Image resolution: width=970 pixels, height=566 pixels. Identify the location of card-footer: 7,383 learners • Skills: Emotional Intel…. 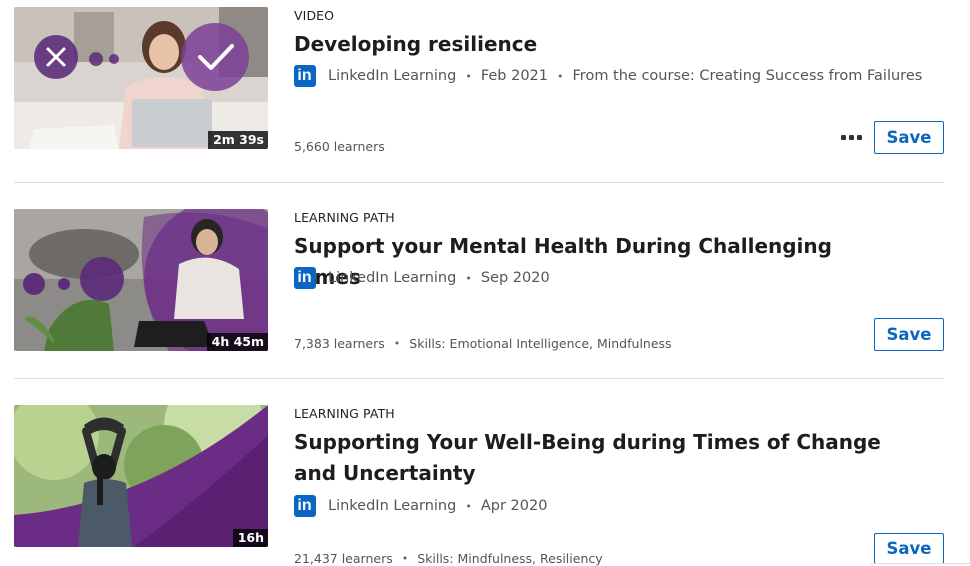
(483, 343).